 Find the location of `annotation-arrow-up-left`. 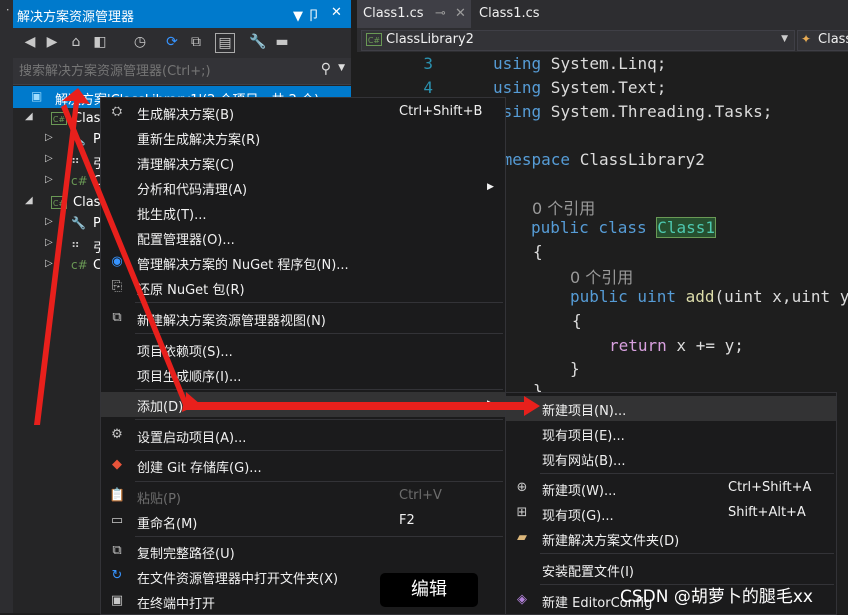

annotation-arrow-up-left is located at coordinates (62, 256).